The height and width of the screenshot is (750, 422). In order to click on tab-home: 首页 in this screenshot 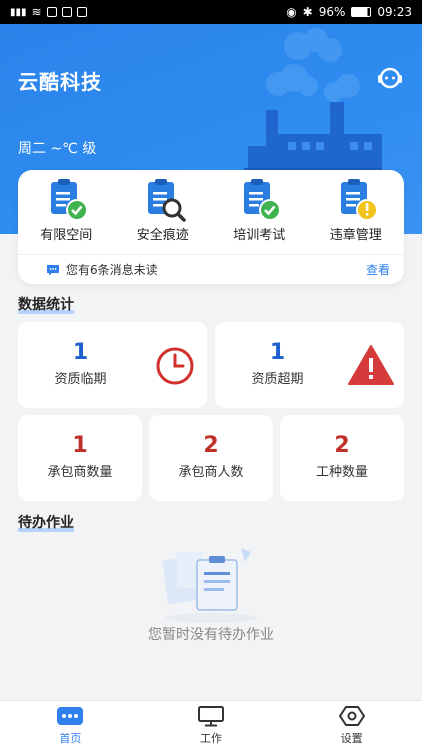, I will do `click(70, 725)`.